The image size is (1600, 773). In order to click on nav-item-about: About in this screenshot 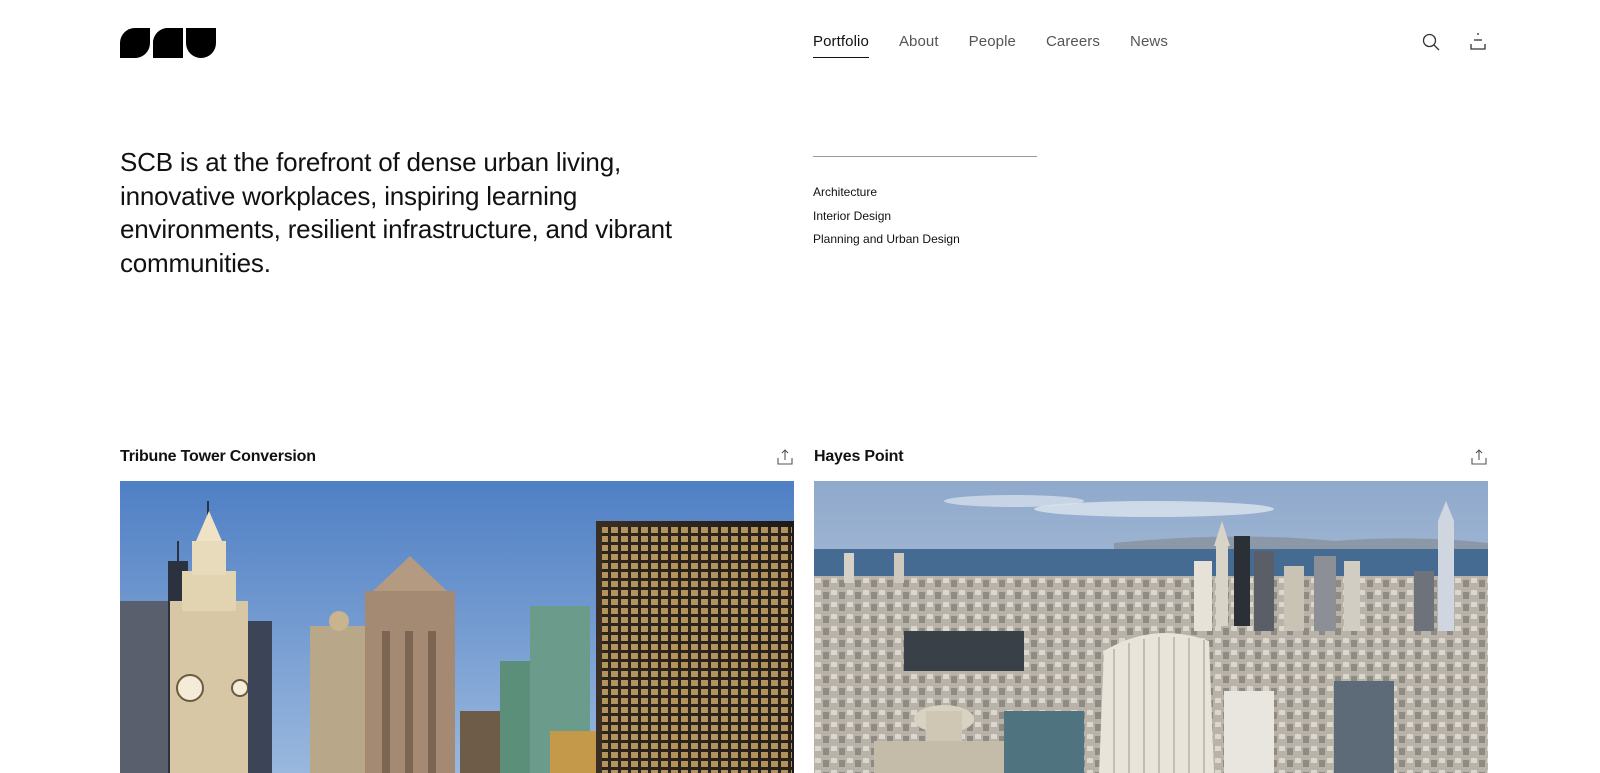, I will do `click(919, 45)`.